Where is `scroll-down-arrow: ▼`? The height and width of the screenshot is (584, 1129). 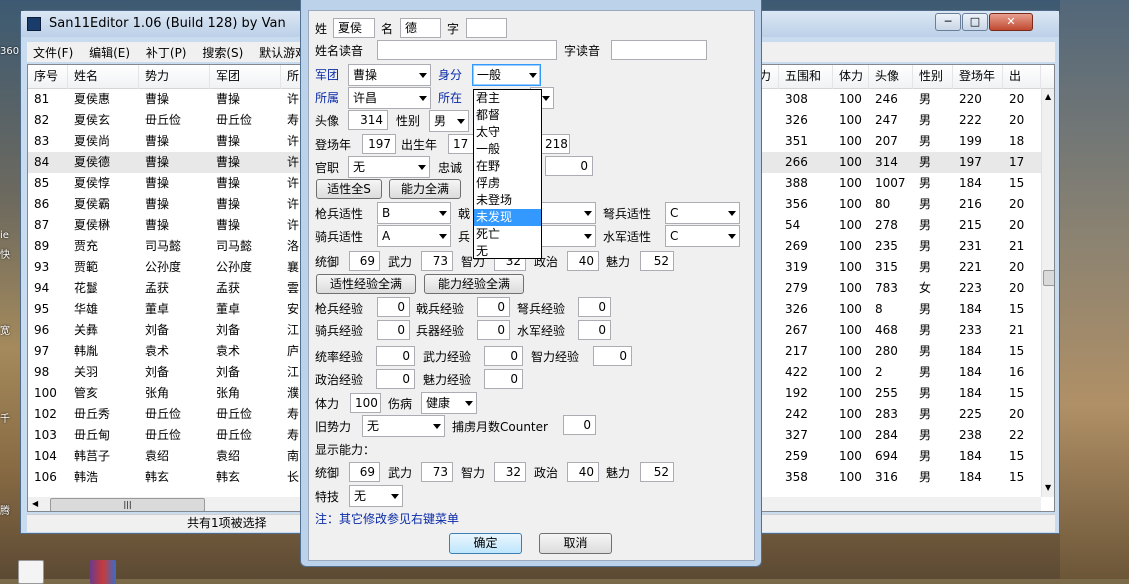
scroll-down-arrow: ▼ is located at coordinates (1048, 487).